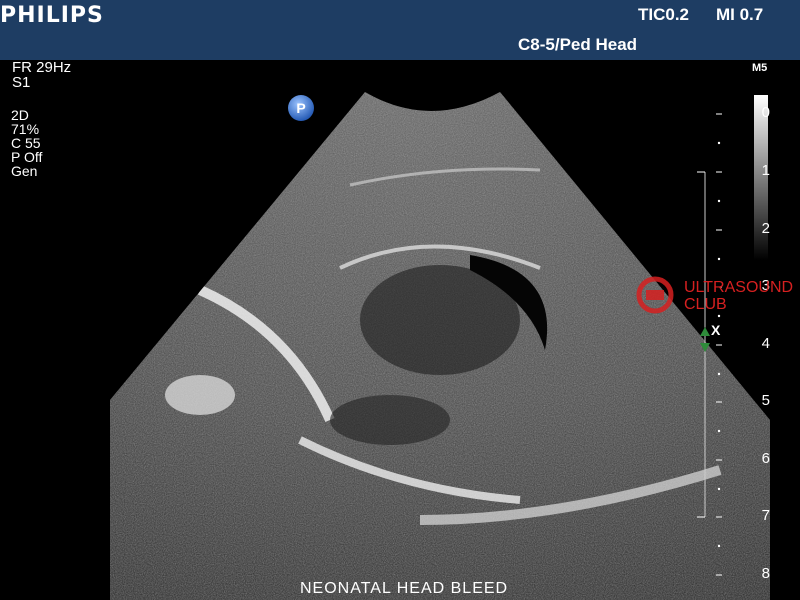  Describe the element at coordinates (24, 171) in the screenshot. I see `resolution-label: Gen` at that location.